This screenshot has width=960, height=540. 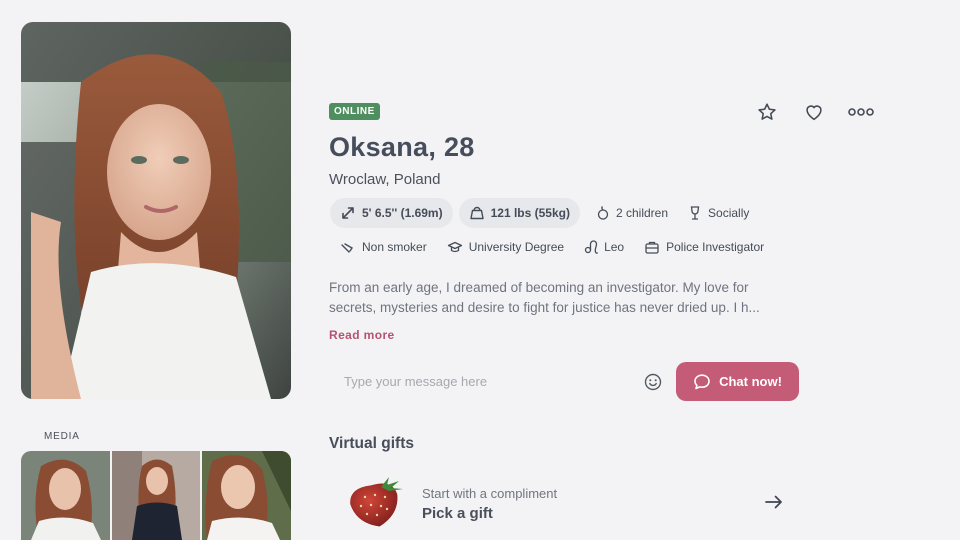 I want to click on children-chip: 2 children, so click(x=632, y=213).